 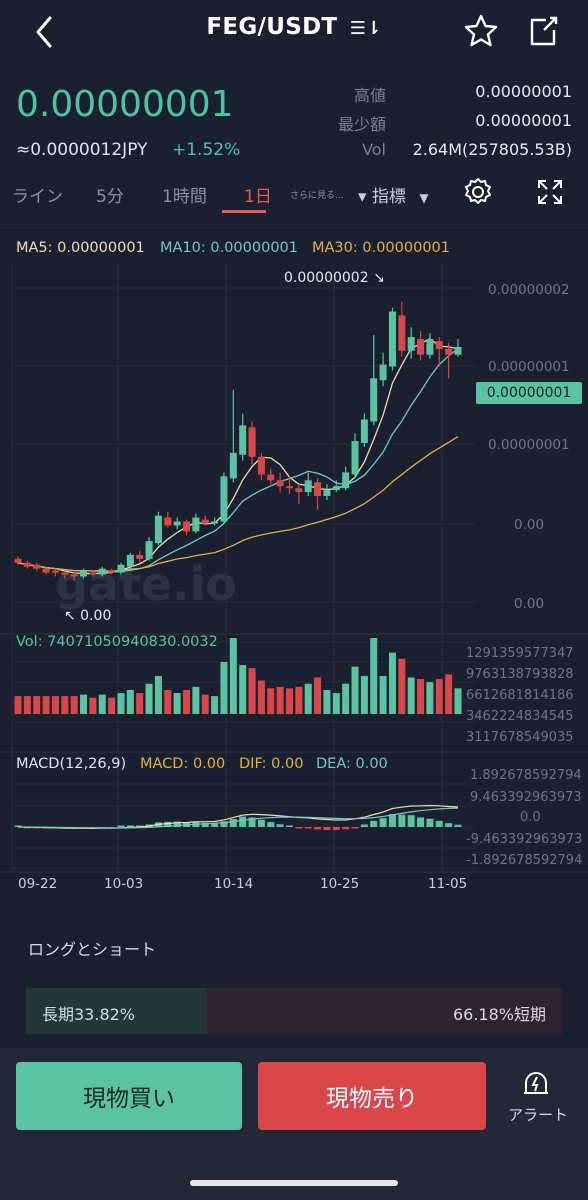 I want to click on date-axis-label: 10-14, so click(x=234, y=884).